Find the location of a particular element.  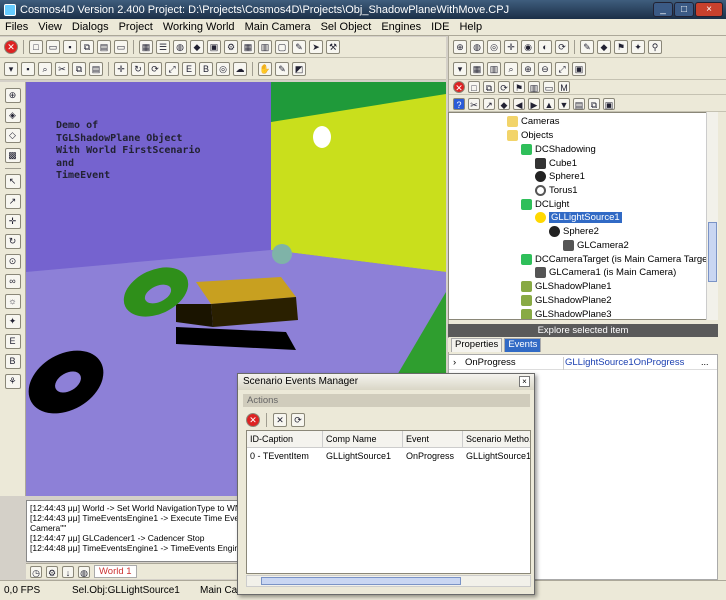

tab-events: Events is located at coordinates (523, 345).